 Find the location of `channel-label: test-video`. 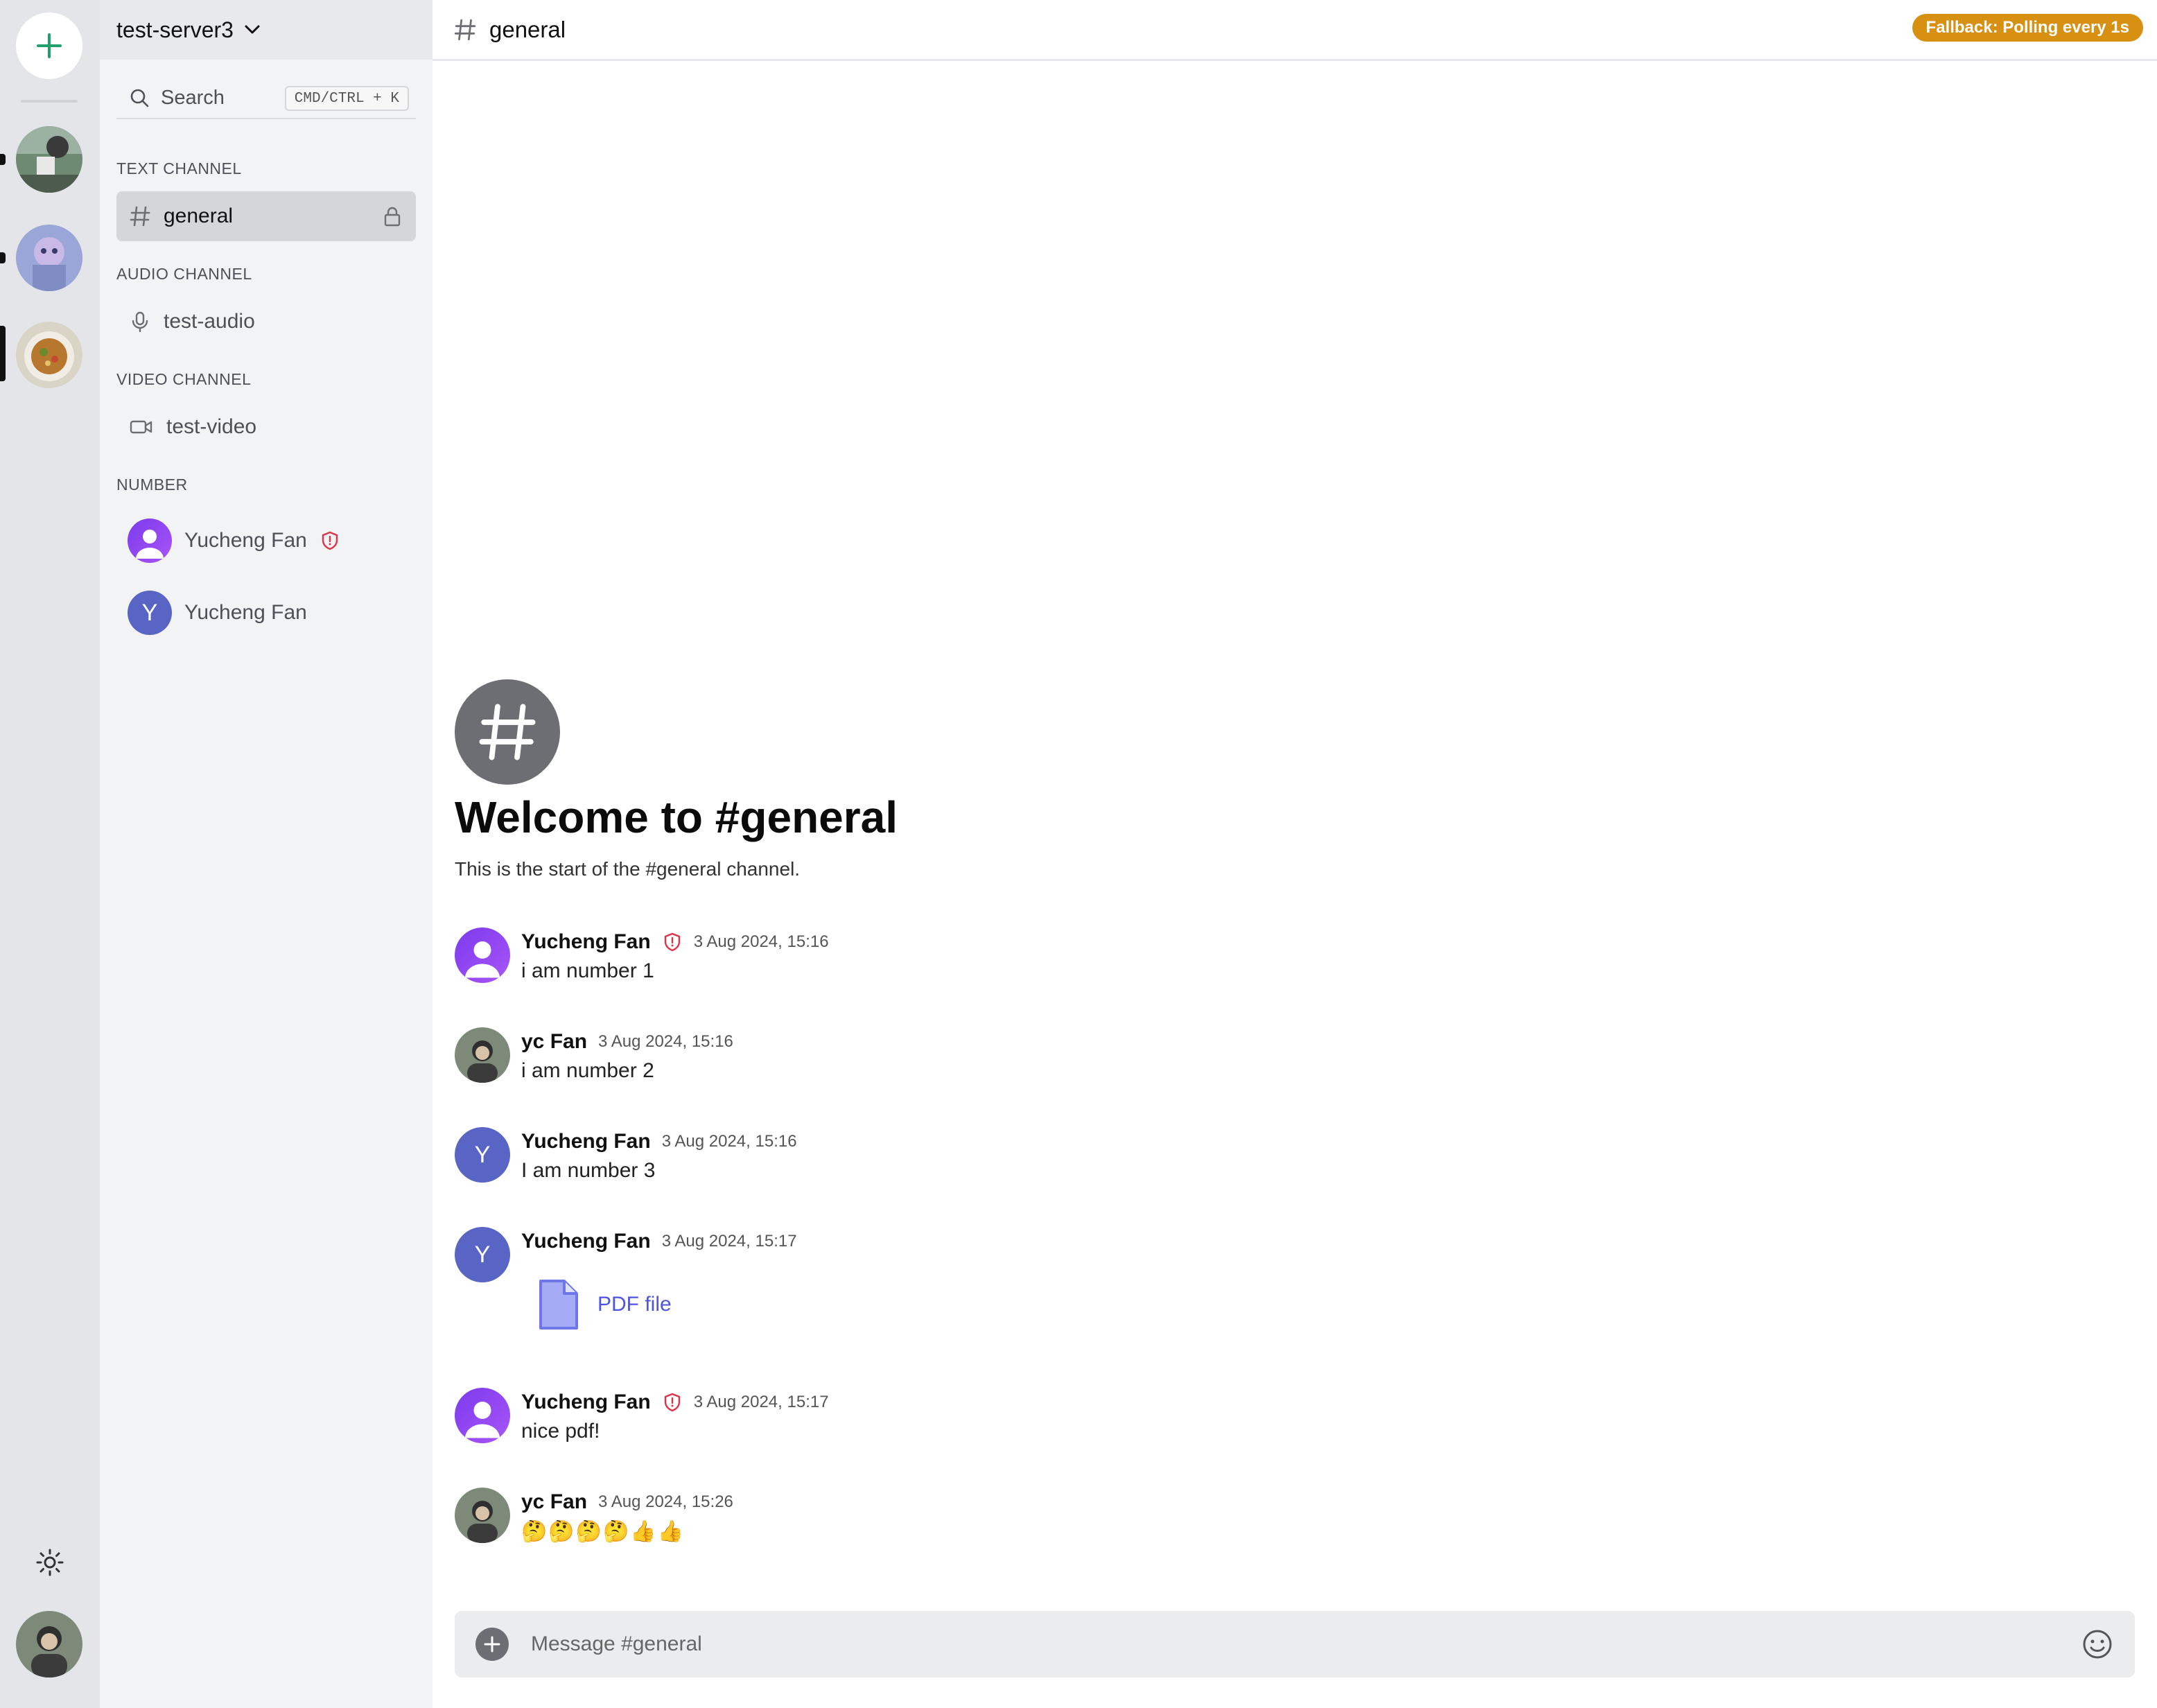

channel-label: test-video is located at coordinates (211, 427).